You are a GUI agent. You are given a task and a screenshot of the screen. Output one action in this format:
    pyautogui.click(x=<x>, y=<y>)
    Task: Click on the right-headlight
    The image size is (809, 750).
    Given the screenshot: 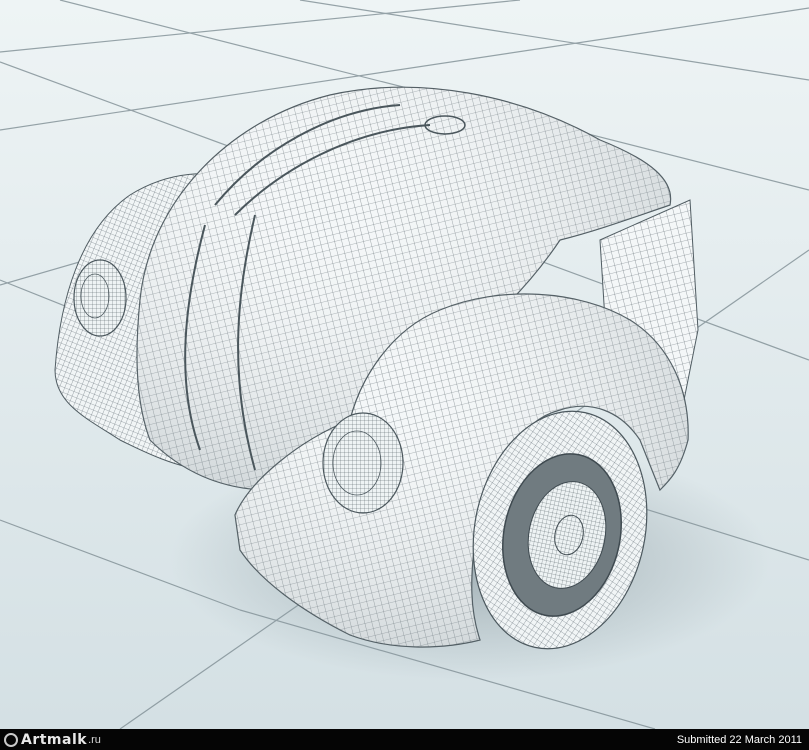 What is the action you would take?
    pyautogui.click(x=363, y=463)
    